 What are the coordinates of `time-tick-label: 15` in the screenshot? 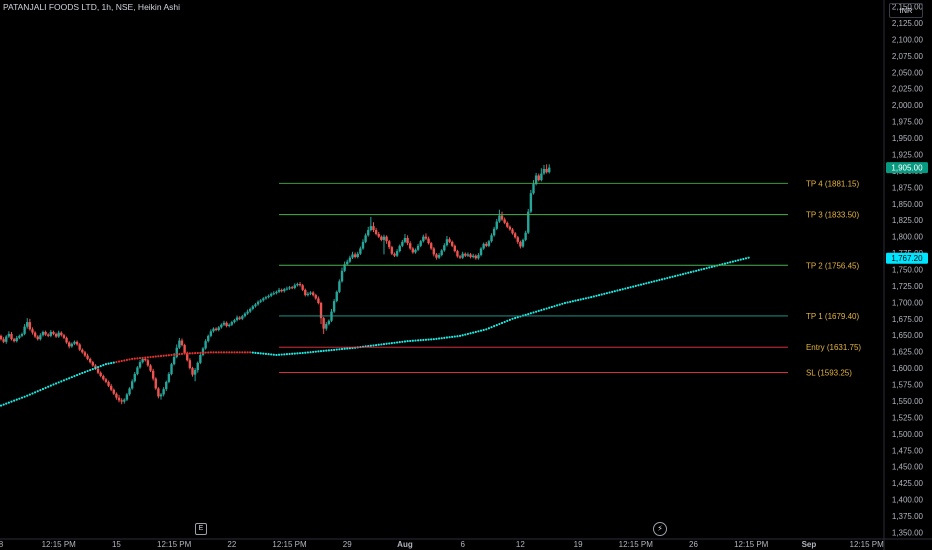 It's located at (116, 544).